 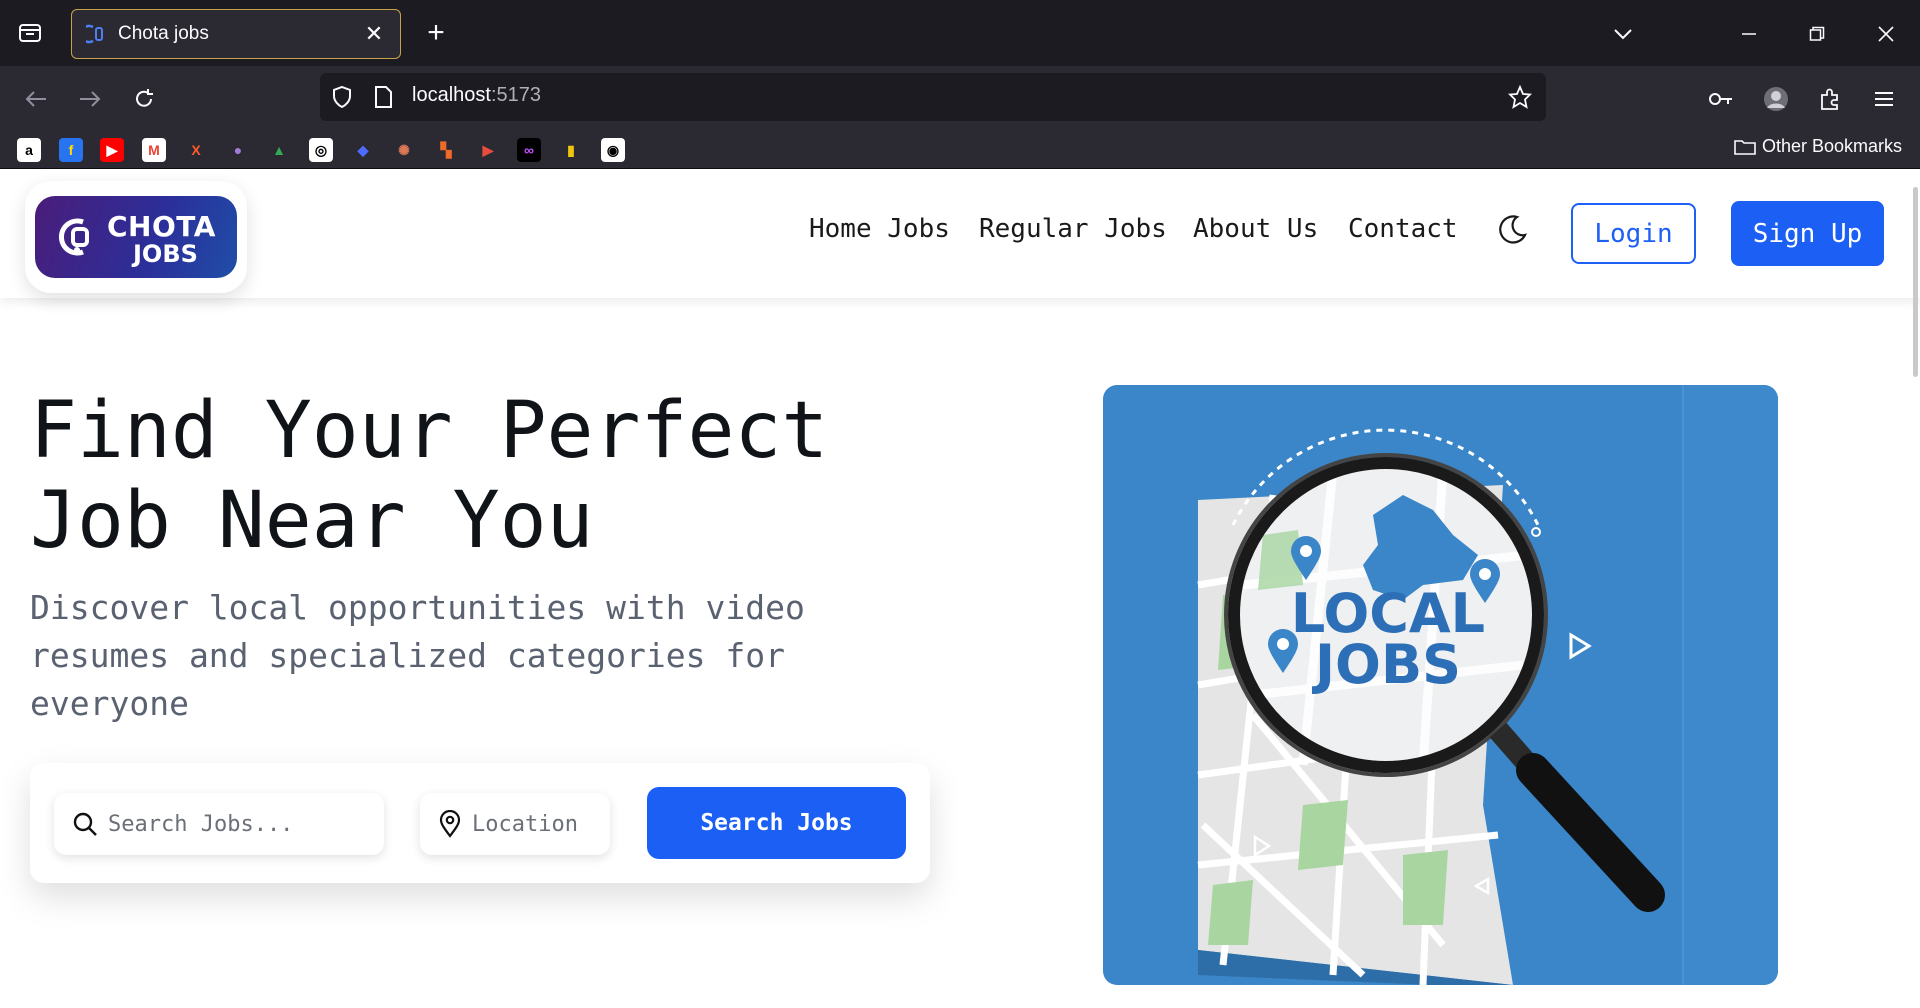 I want to click on bookmarks-toolbar: Other Bookmarks a f ▶ M X ● ▲ ◎ ◆ ✺ ▚ ▶ ∞ ▮ ◉, so click(x=960, y=150).